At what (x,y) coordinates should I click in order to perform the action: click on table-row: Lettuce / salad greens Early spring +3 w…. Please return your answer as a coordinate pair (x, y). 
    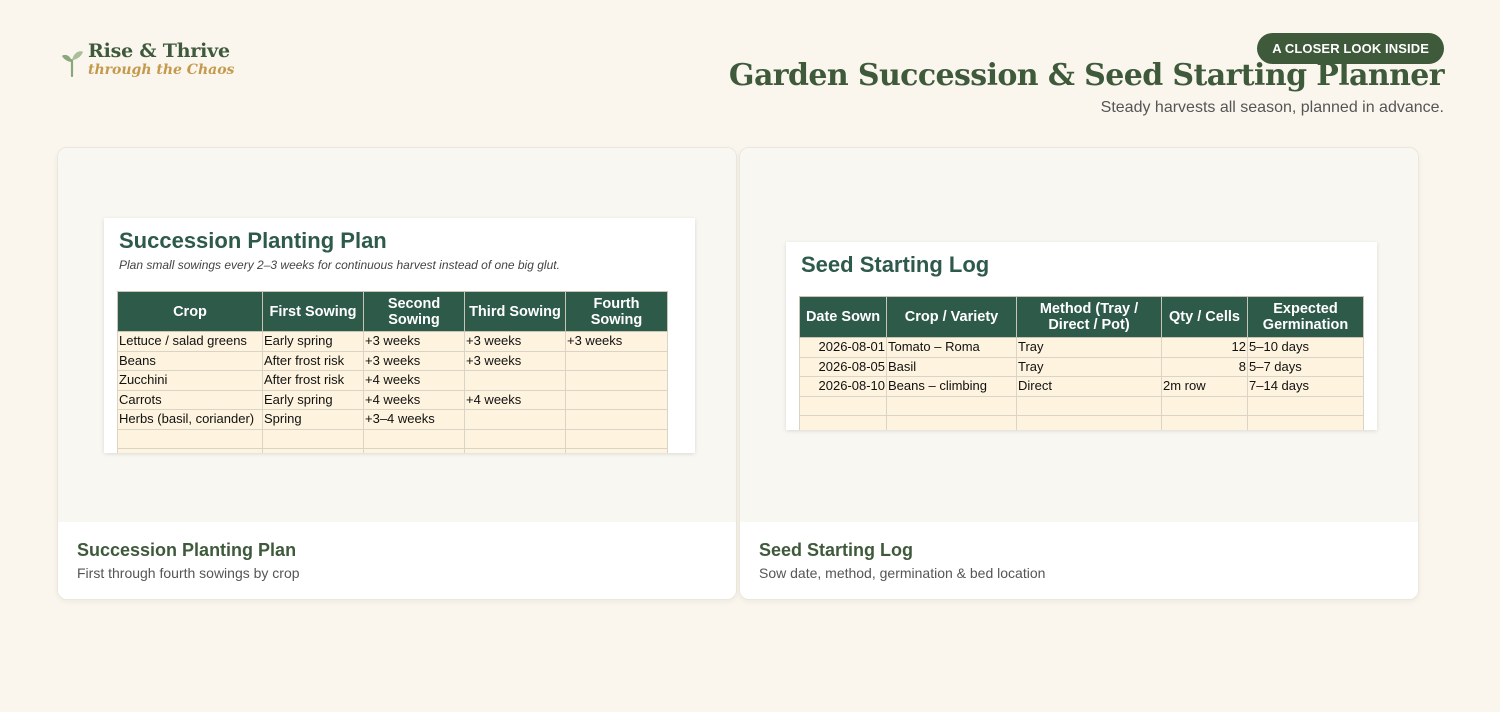
    Looking at the image, I should click on (392, 341).